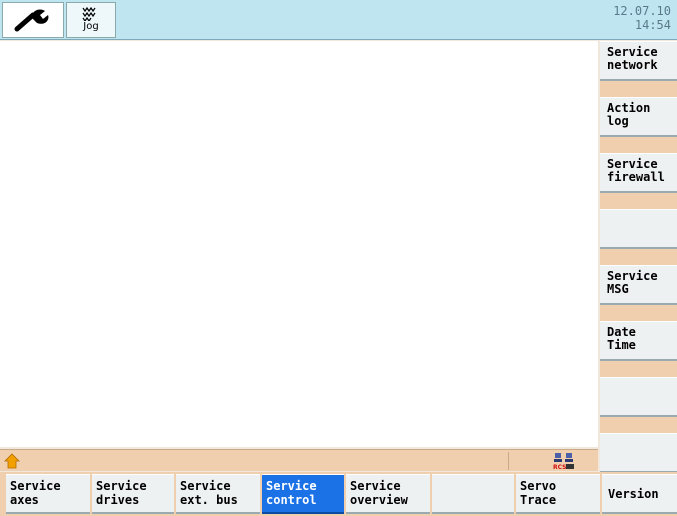 The width and height of the screenshot is (677, 516). I want to click on svg-text: RCS, so click(559, 467).